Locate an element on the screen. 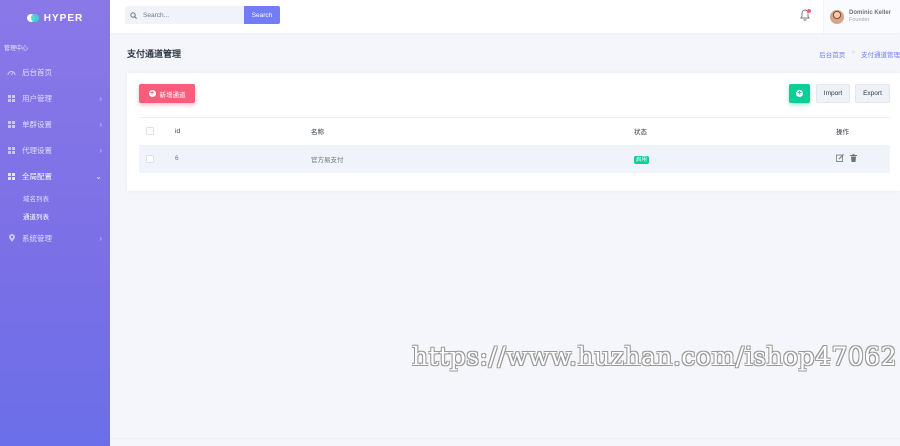  status-badge: 启用 is located at coordinates (642, 159).